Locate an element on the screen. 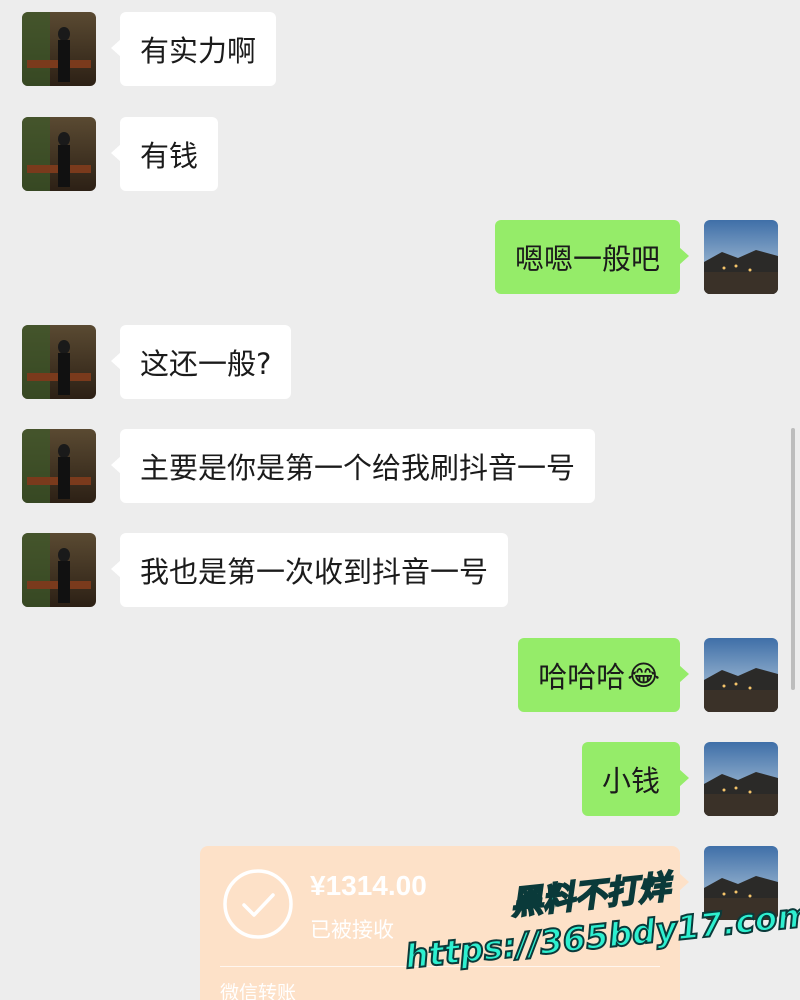  divider is located at coordinates (440, 966).